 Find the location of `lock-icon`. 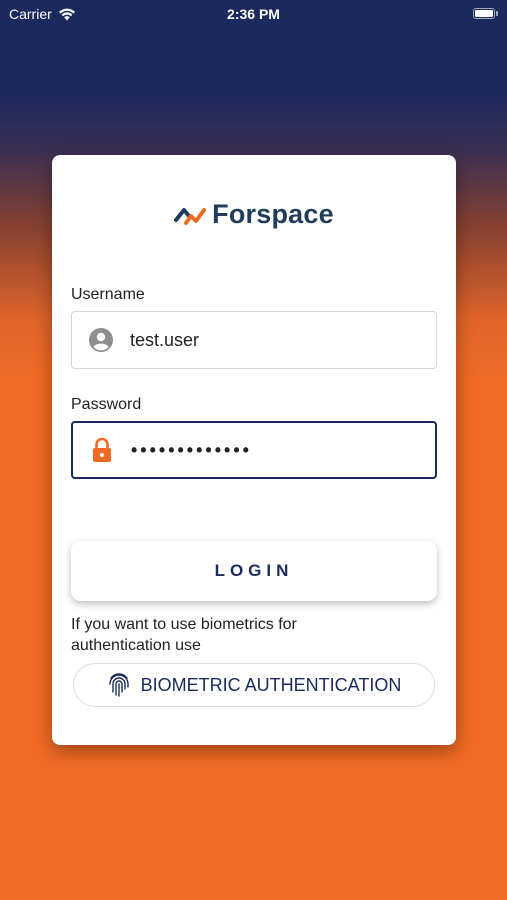

lock-icon is located at coordinates (102, 450).